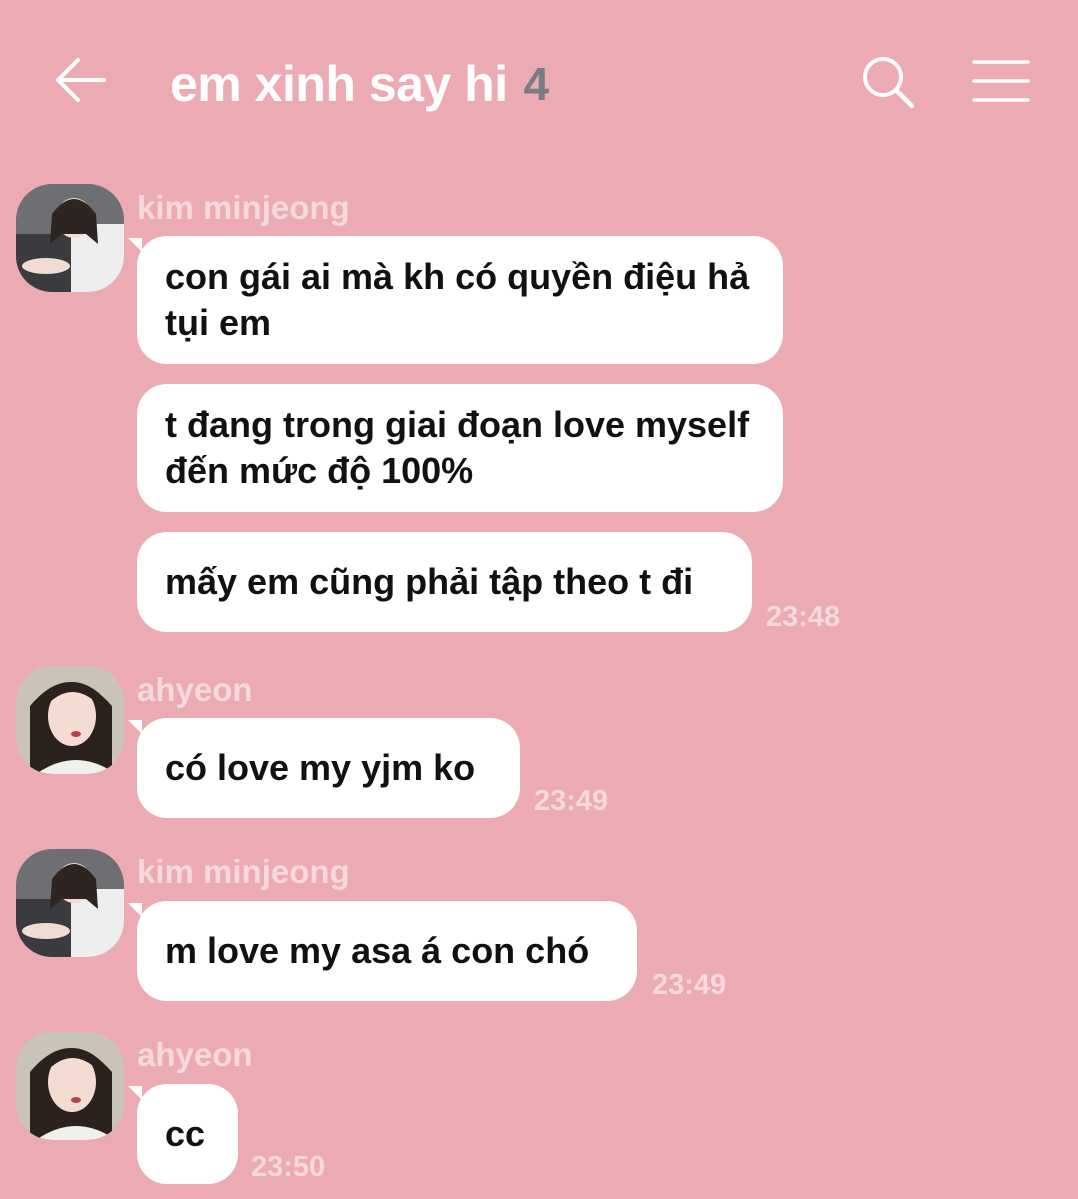 This screenshot has height=1199, width=1078. I want to click on back-button, so click(81, 81).